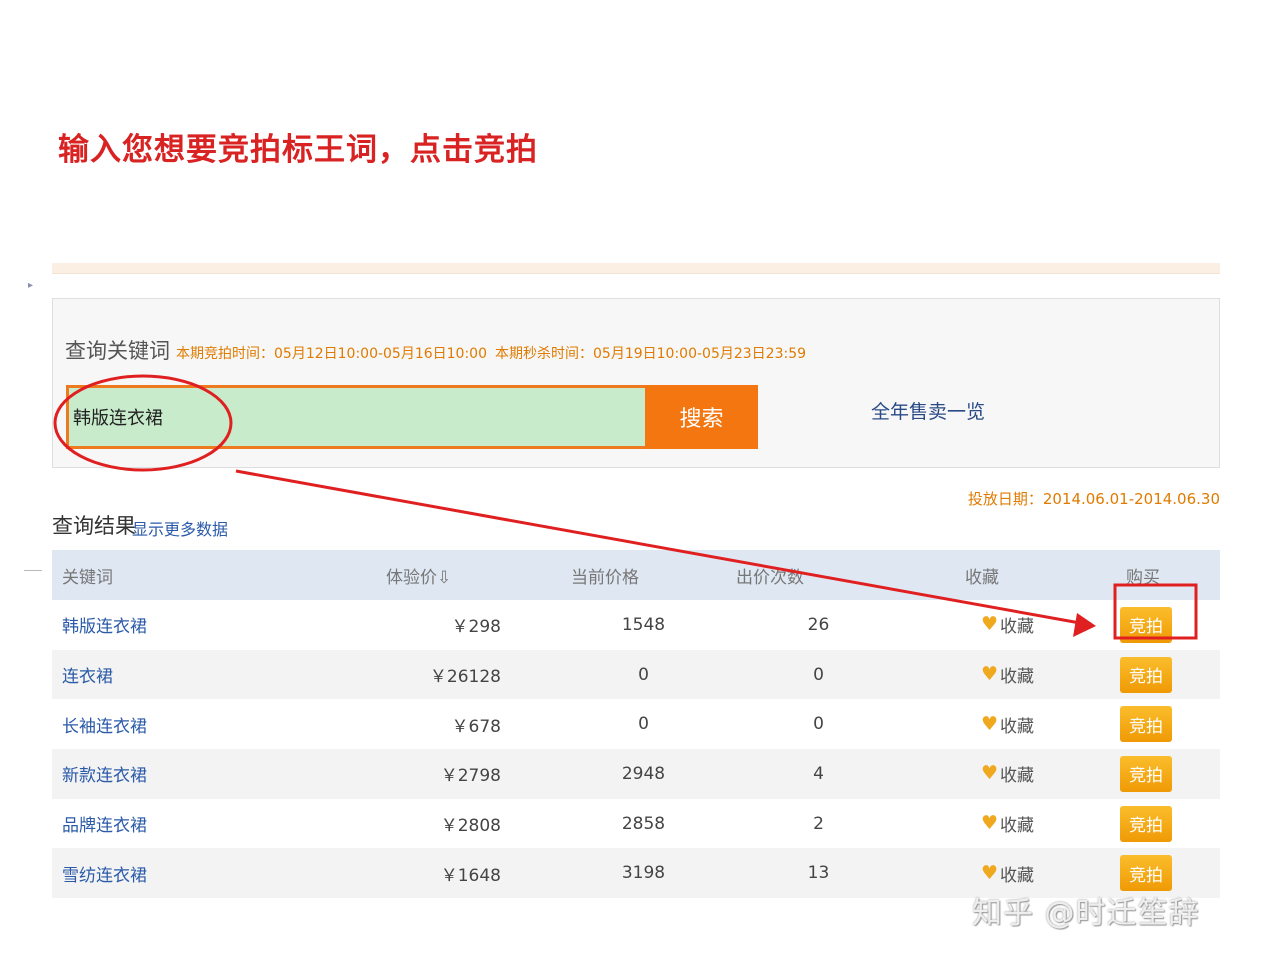 This screenshot has width=1280, height=960. Describe the element at coordinates (643, 774) in the screenshot. I see `row-current-price: 2948` at that location.